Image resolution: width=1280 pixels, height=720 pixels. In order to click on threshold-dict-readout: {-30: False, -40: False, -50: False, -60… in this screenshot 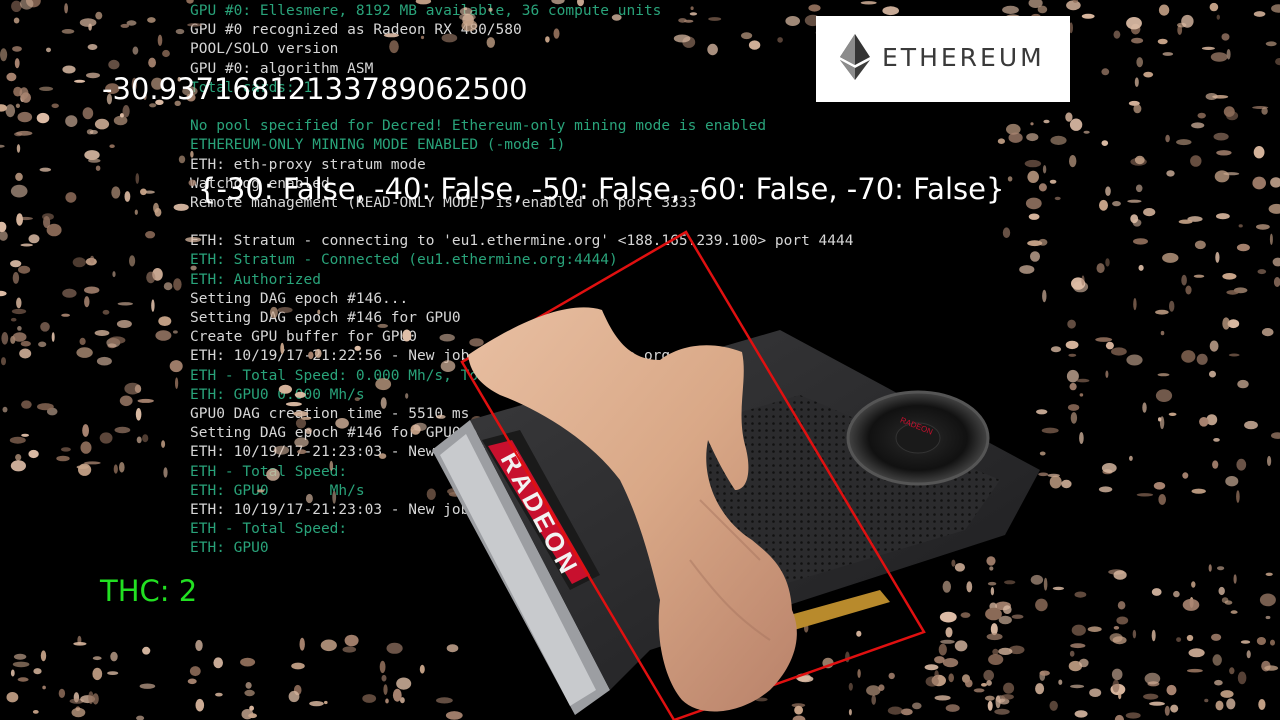, I will do `click(601, 189)`.